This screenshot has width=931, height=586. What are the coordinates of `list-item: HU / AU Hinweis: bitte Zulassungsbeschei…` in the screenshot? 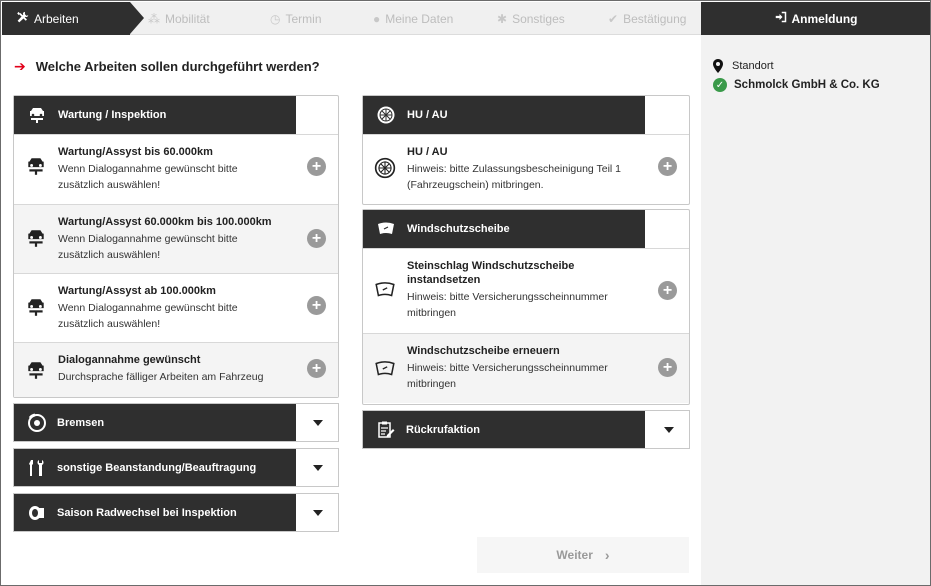 It's located at (526, 169).